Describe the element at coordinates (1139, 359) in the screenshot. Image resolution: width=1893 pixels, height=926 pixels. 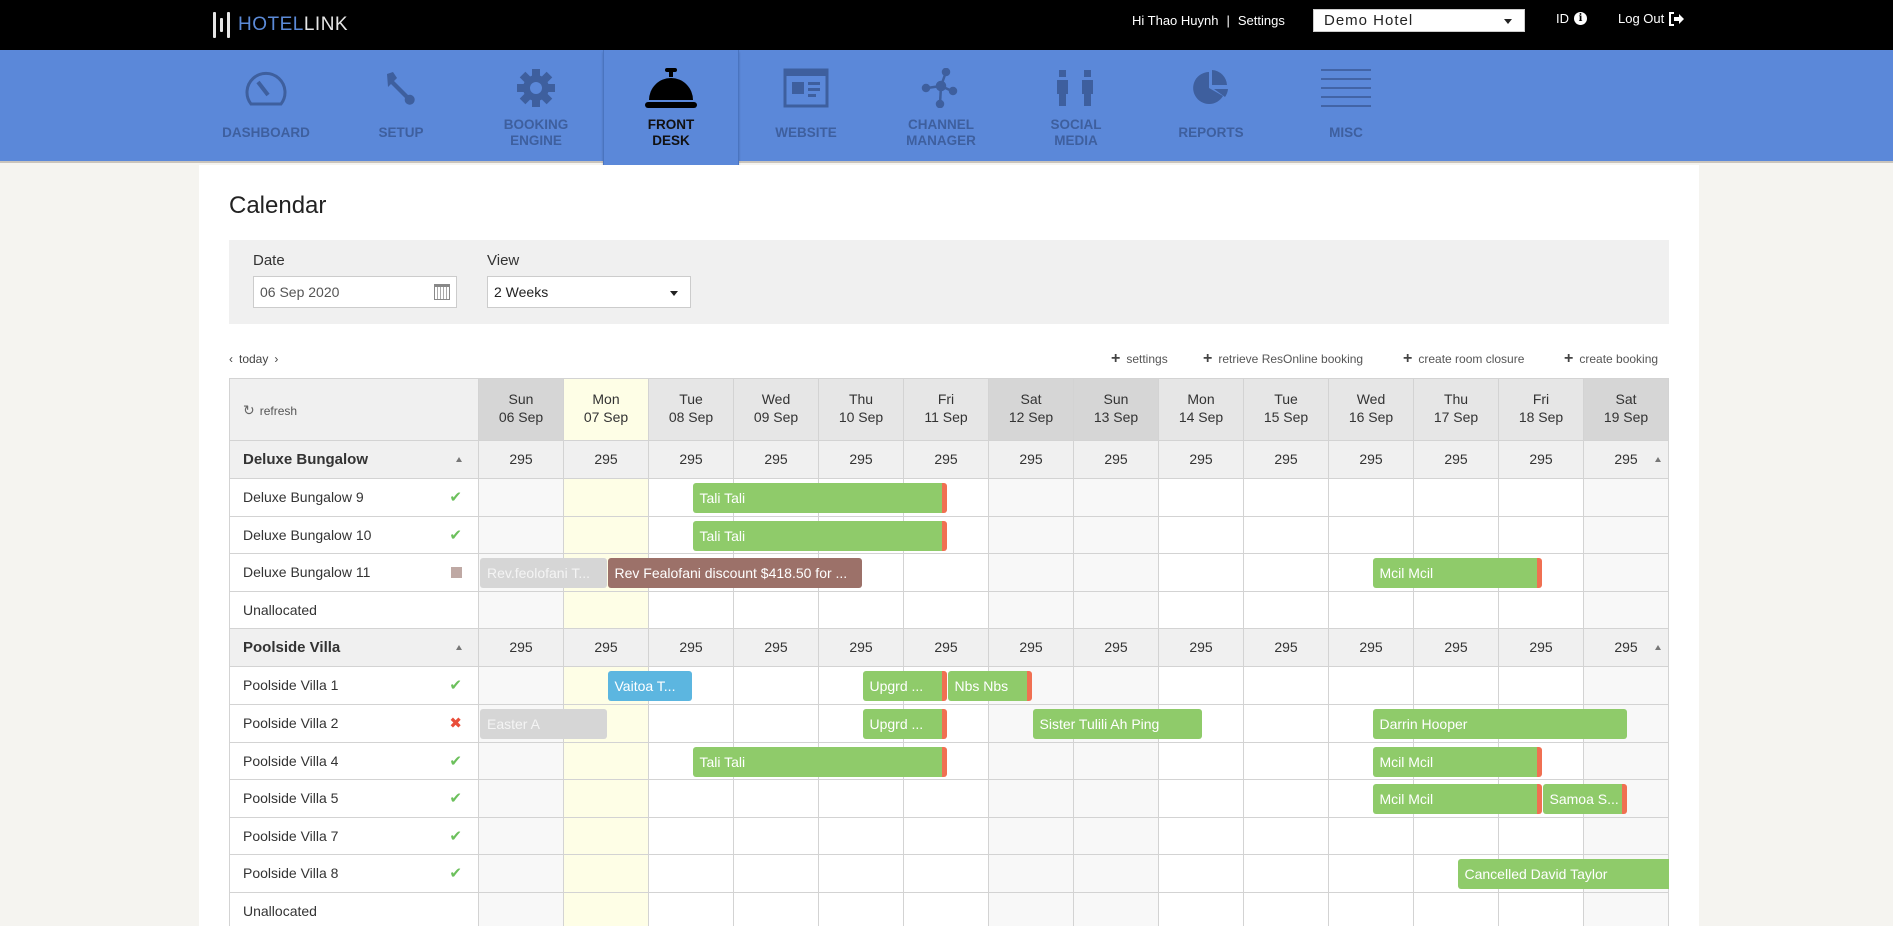
I see `settings-action: + settings` at that location.